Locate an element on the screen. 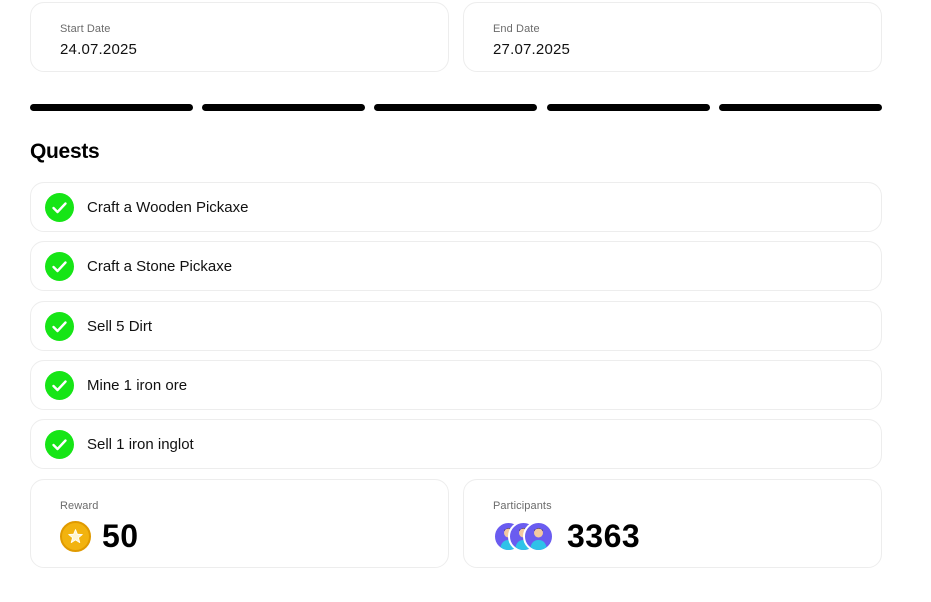 Image resolution: width=931 pixels, height=602 pixels. start-date-value: 24.07.2025 is located at coordinates (99, 49).